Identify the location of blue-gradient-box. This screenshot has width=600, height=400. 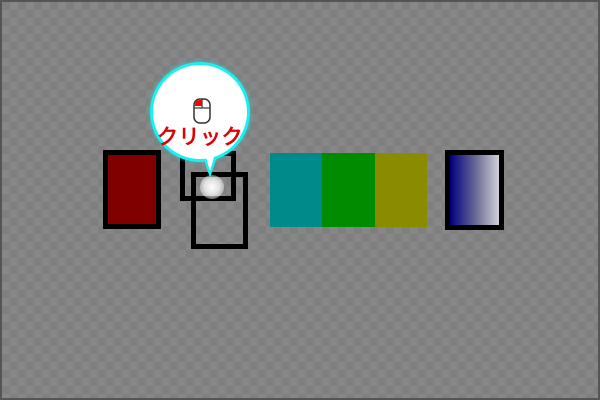
(474, 190).